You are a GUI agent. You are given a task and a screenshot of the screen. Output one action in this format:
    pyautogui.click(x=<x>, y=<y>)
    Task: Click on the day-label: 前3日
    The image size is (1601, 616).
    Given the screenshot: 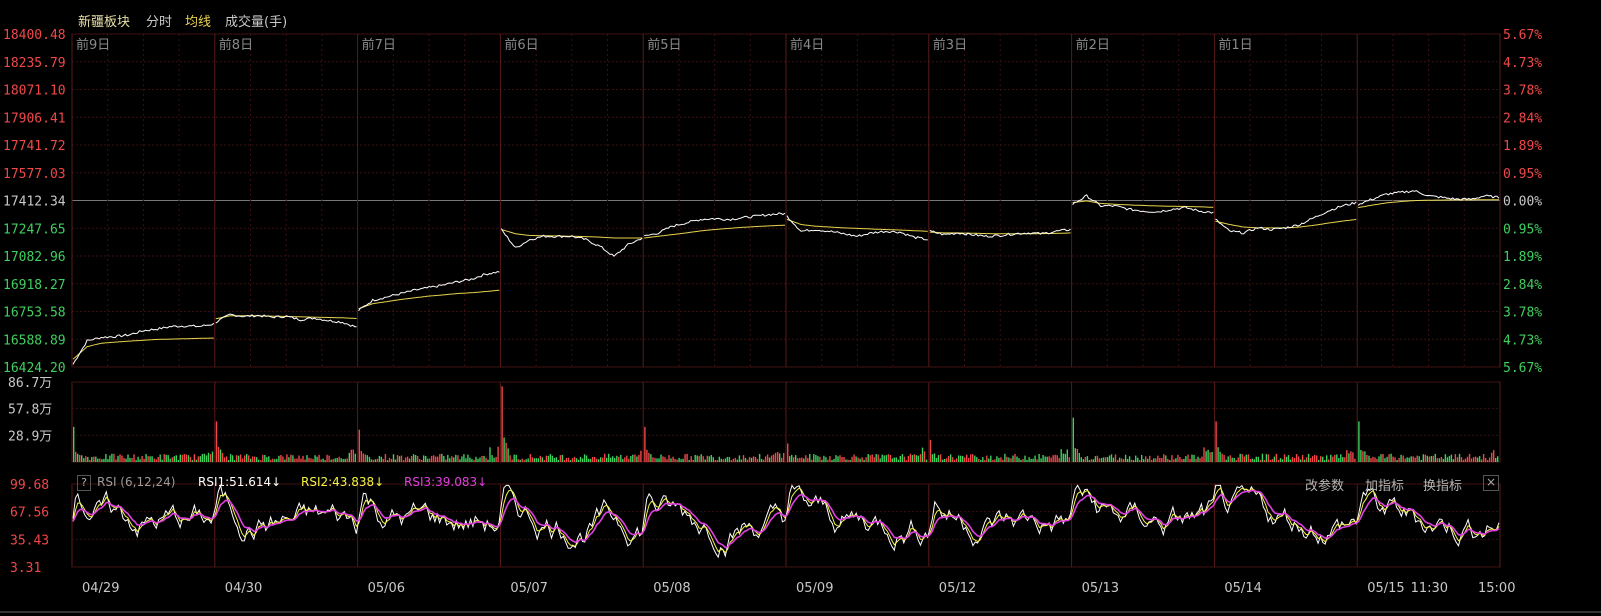 What is the action you would take?
    pyautogui.click(x=950, y=45)
    